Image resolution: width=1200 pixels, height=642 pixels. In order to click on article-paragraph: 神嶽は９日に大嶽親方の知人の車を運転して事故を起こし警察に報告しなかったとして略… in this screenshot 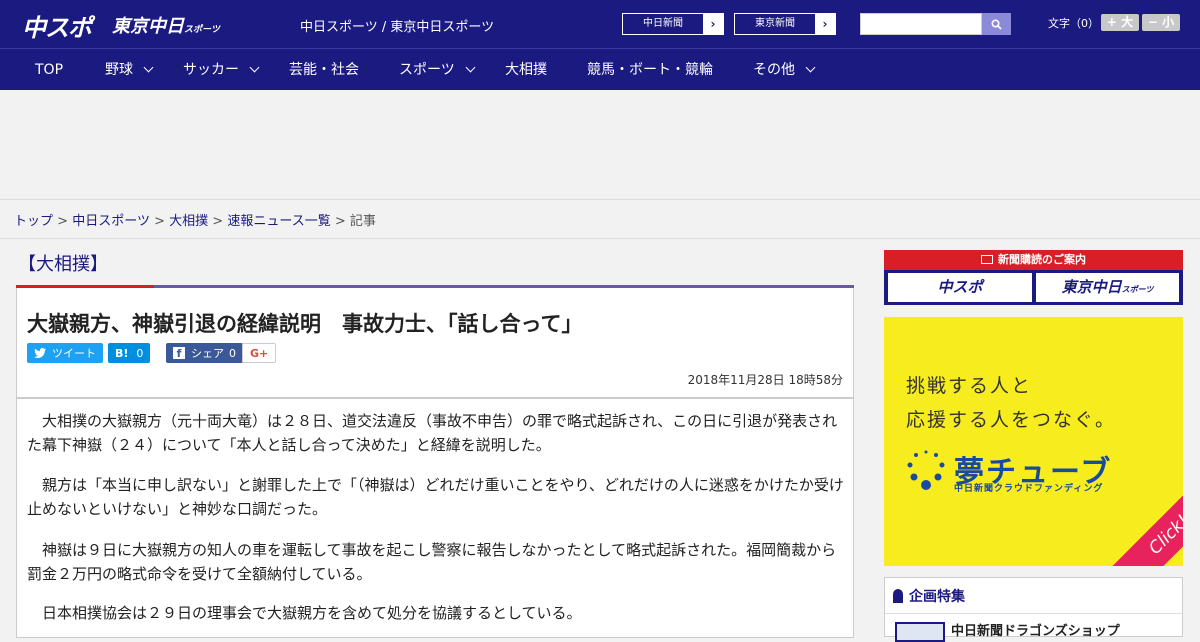, I will do `click(432, 562)`.